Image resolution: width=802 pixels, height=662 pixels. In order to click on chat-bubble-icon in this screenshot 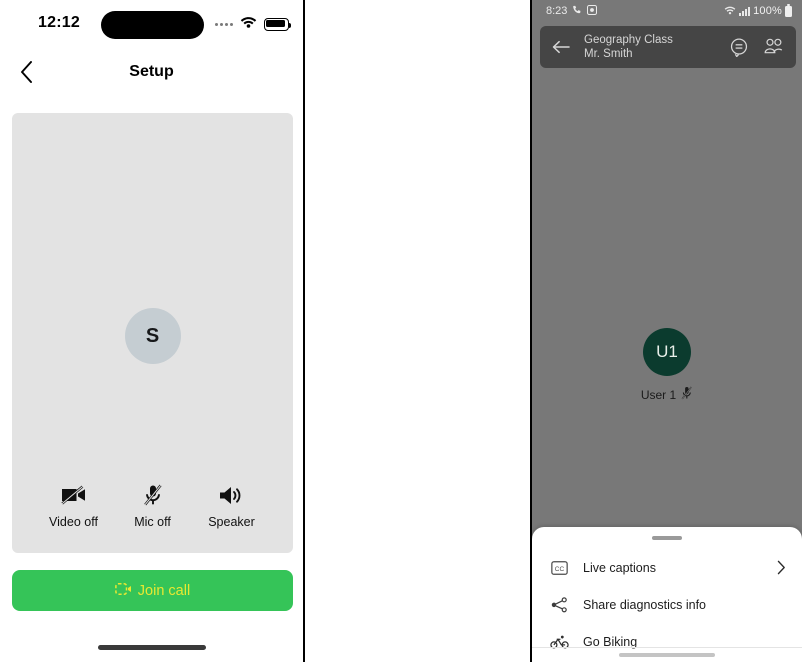, I will do `click(739, 47)`.